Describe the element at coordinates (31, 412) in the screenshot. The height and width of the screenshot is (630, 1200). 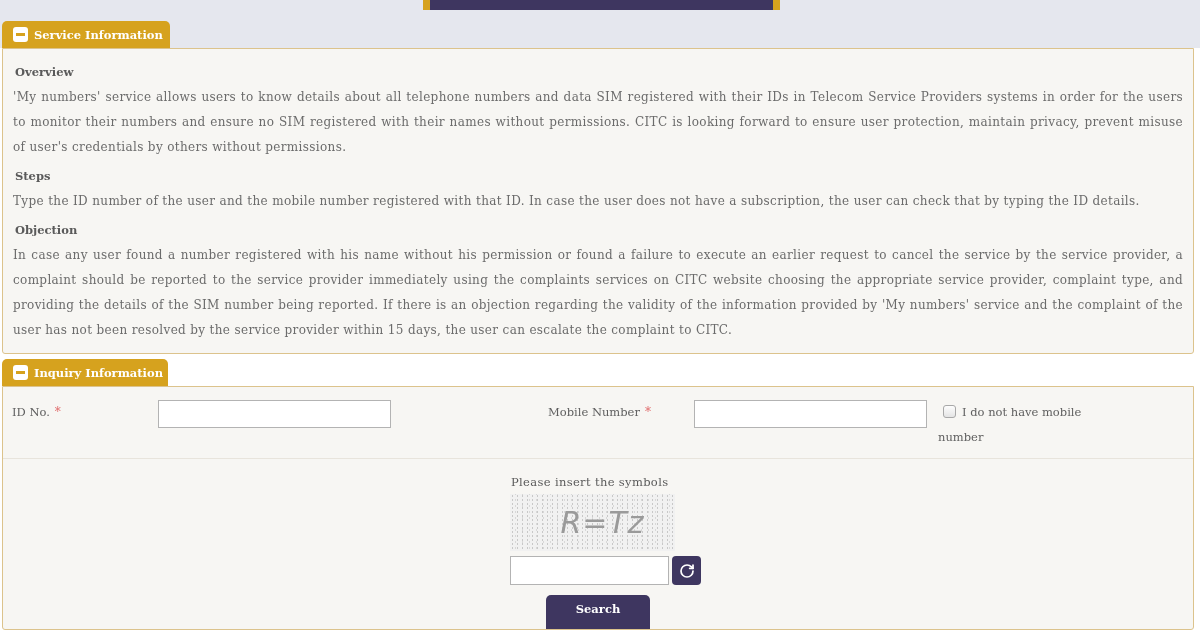
I see `field-label: ID No.` at that location.